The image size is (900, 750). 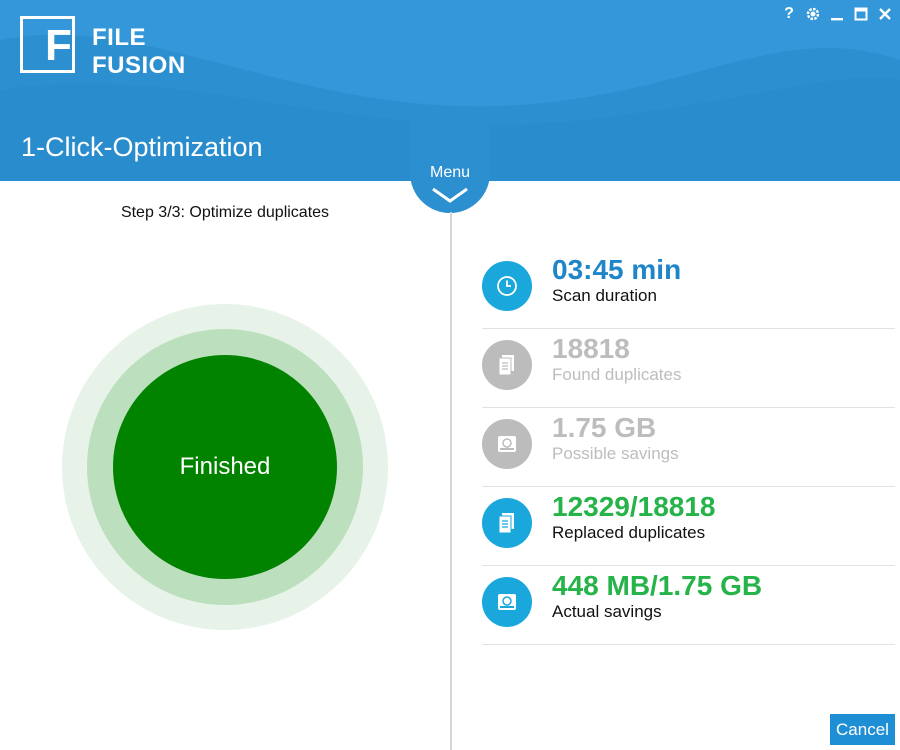 I want to click on maximize-icon, so click(x=861, y=14).